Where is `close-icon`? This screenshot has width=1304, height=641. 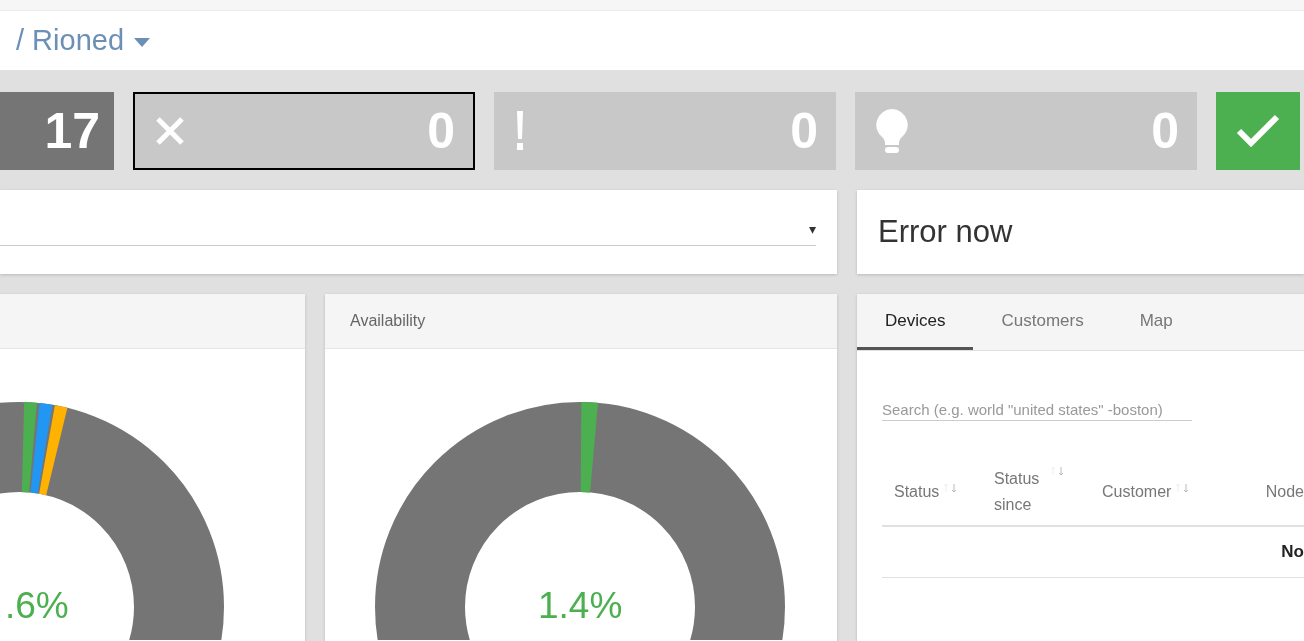 close-icon is located at coordinates (170, 131).